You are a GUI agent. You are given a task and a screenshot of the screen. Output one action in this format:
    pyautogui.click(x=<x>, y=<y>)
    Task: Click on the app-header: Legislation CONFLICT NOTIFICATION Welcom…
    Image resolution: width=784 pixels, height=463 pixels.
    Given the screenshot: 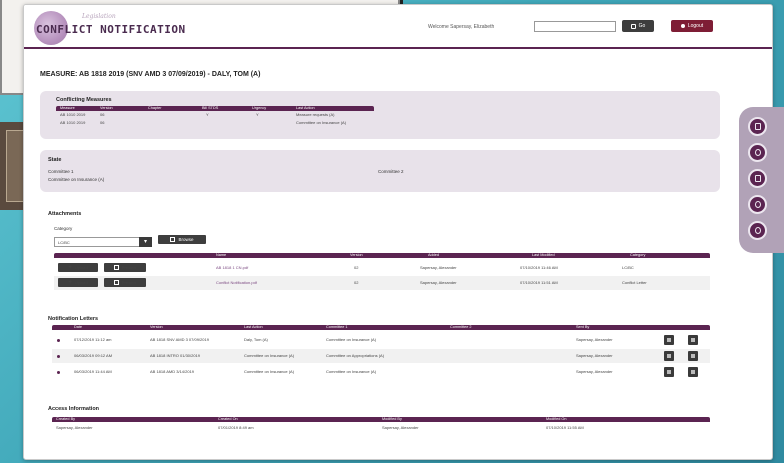 What is the action you would take?
    pyautogui.click(x=398, y=27)
    